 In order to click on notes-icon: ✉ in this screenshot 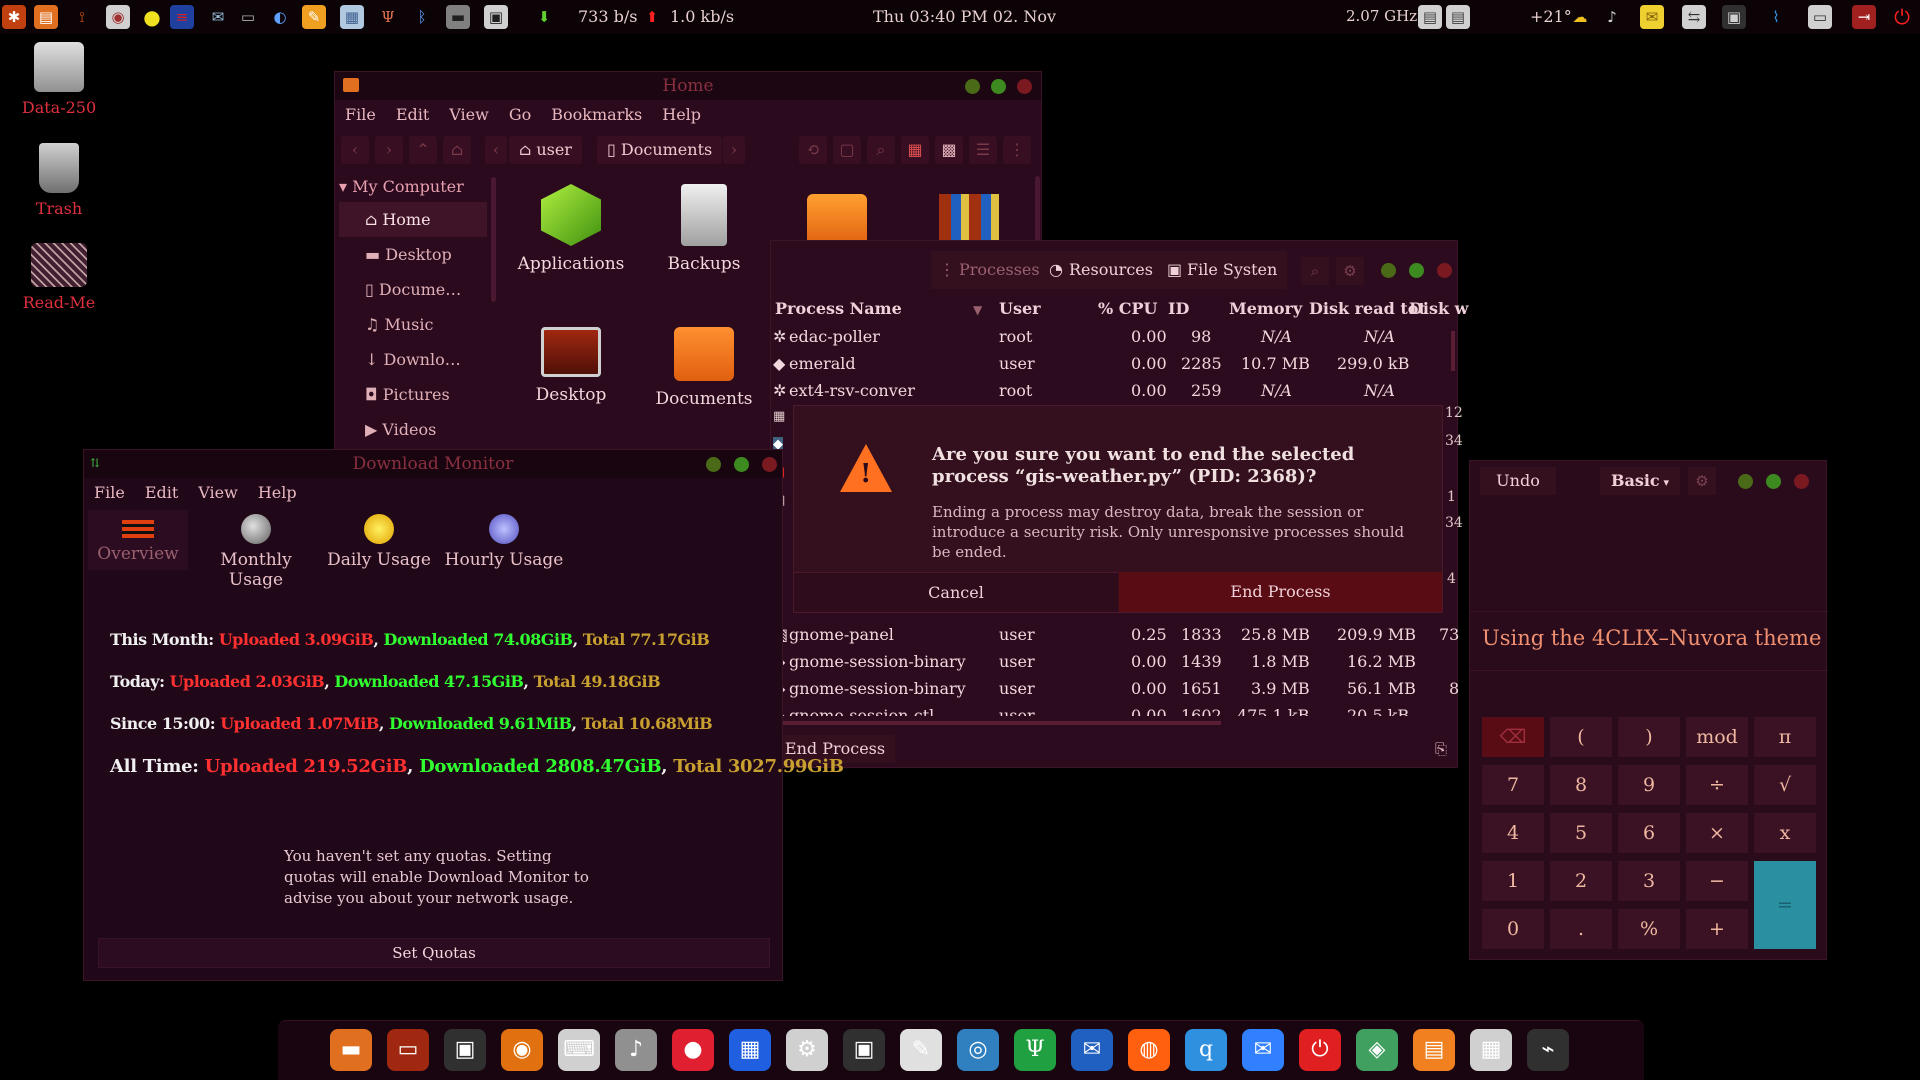, I will do `click(1652, 17)`.